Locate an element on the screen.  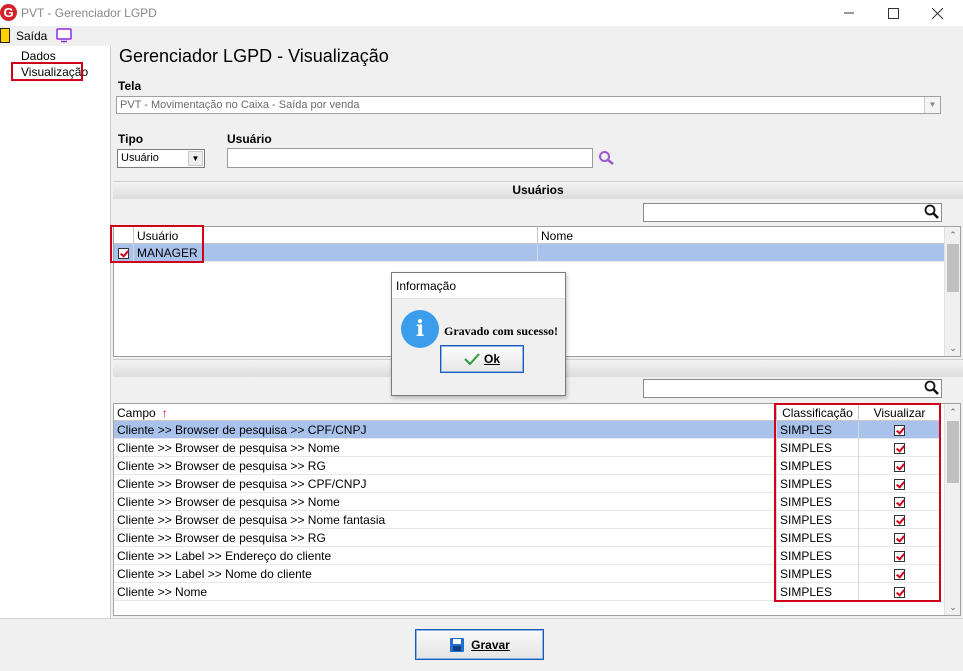
window-title: PVT - Gerenciador LGPD is located at coordinates (89, 13).